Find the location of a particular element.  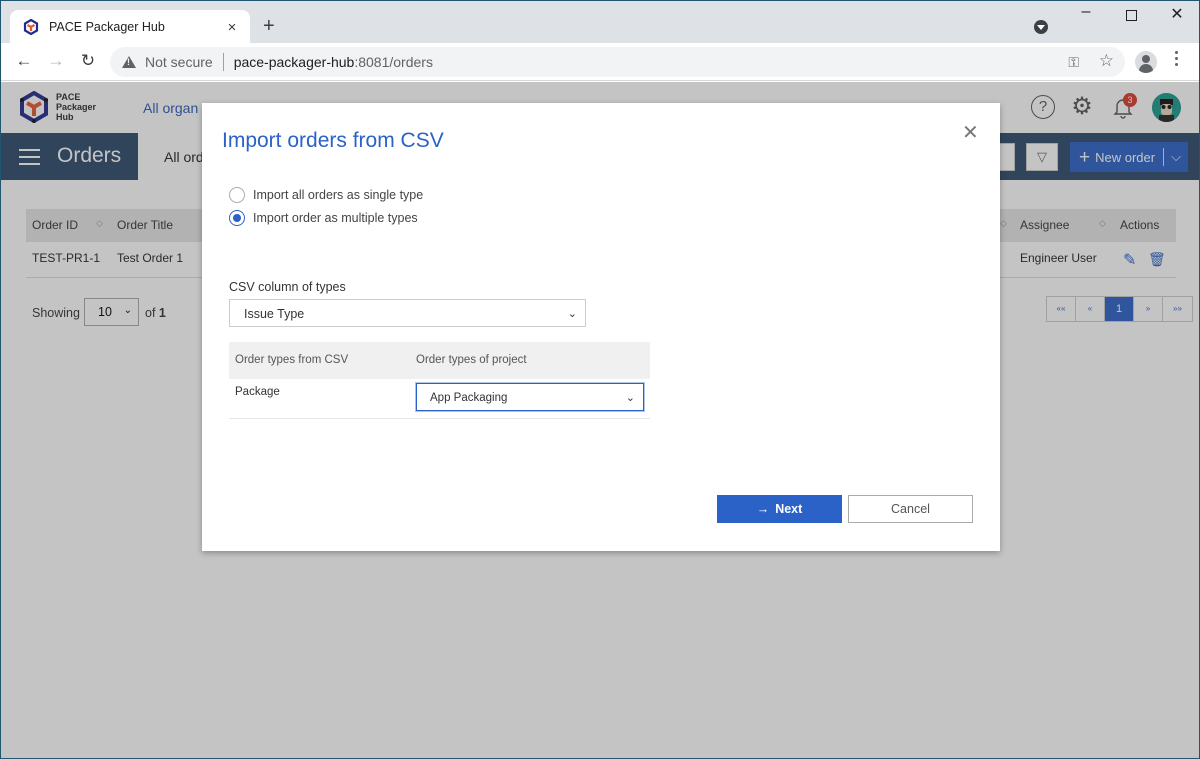

omnibox-divider is located at coordinates (223, 62).